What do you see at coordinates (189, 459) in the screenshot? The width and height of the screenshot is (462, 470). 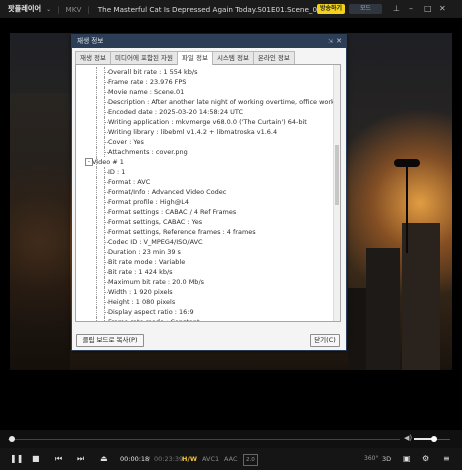 I see `hw-accel-label: H/W` at bounding box center [189, 459].